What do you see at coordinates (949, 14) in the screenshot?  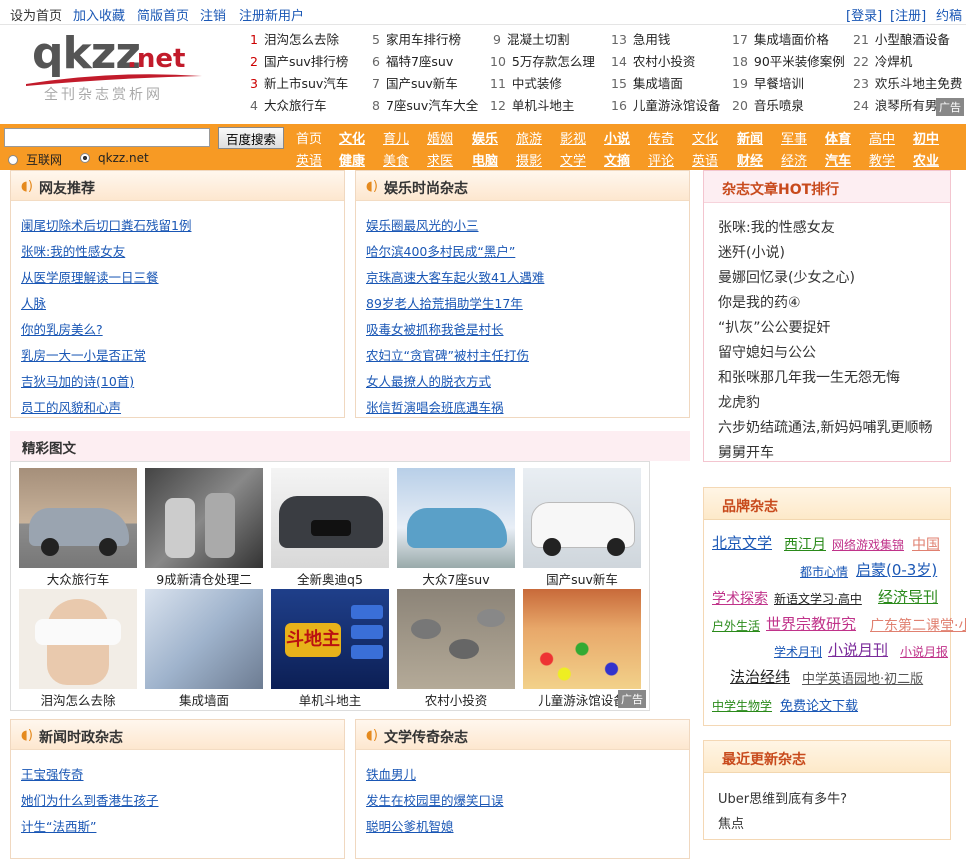 I see `submit-manuscript-link: 约稿` at bounding box center [949, 14].